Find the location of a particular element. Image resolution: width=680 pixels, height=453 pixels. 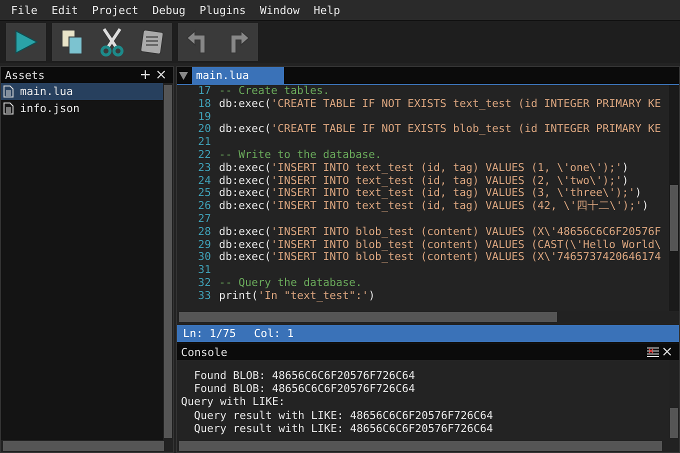

menu-item: Help is located at coordinates (327, 10).